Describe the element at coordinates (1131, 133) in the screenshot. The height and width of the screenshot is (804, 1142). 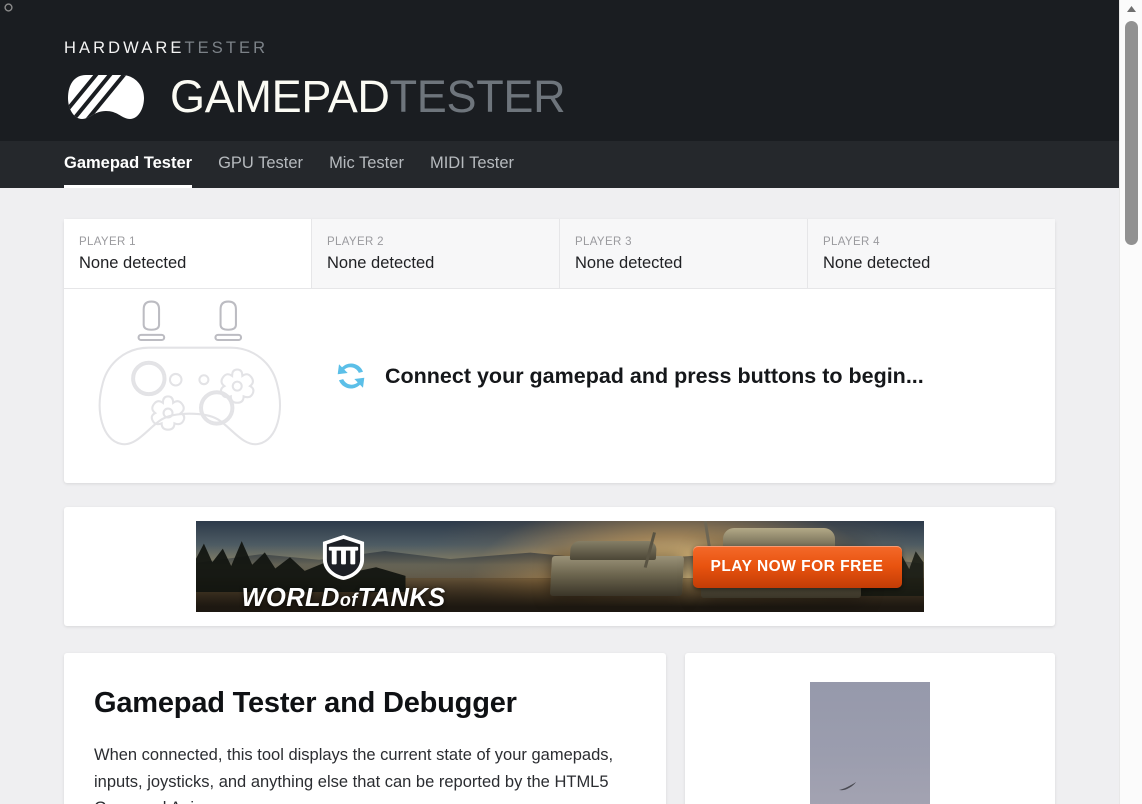
I see `scrollbar-thumb` at that location.